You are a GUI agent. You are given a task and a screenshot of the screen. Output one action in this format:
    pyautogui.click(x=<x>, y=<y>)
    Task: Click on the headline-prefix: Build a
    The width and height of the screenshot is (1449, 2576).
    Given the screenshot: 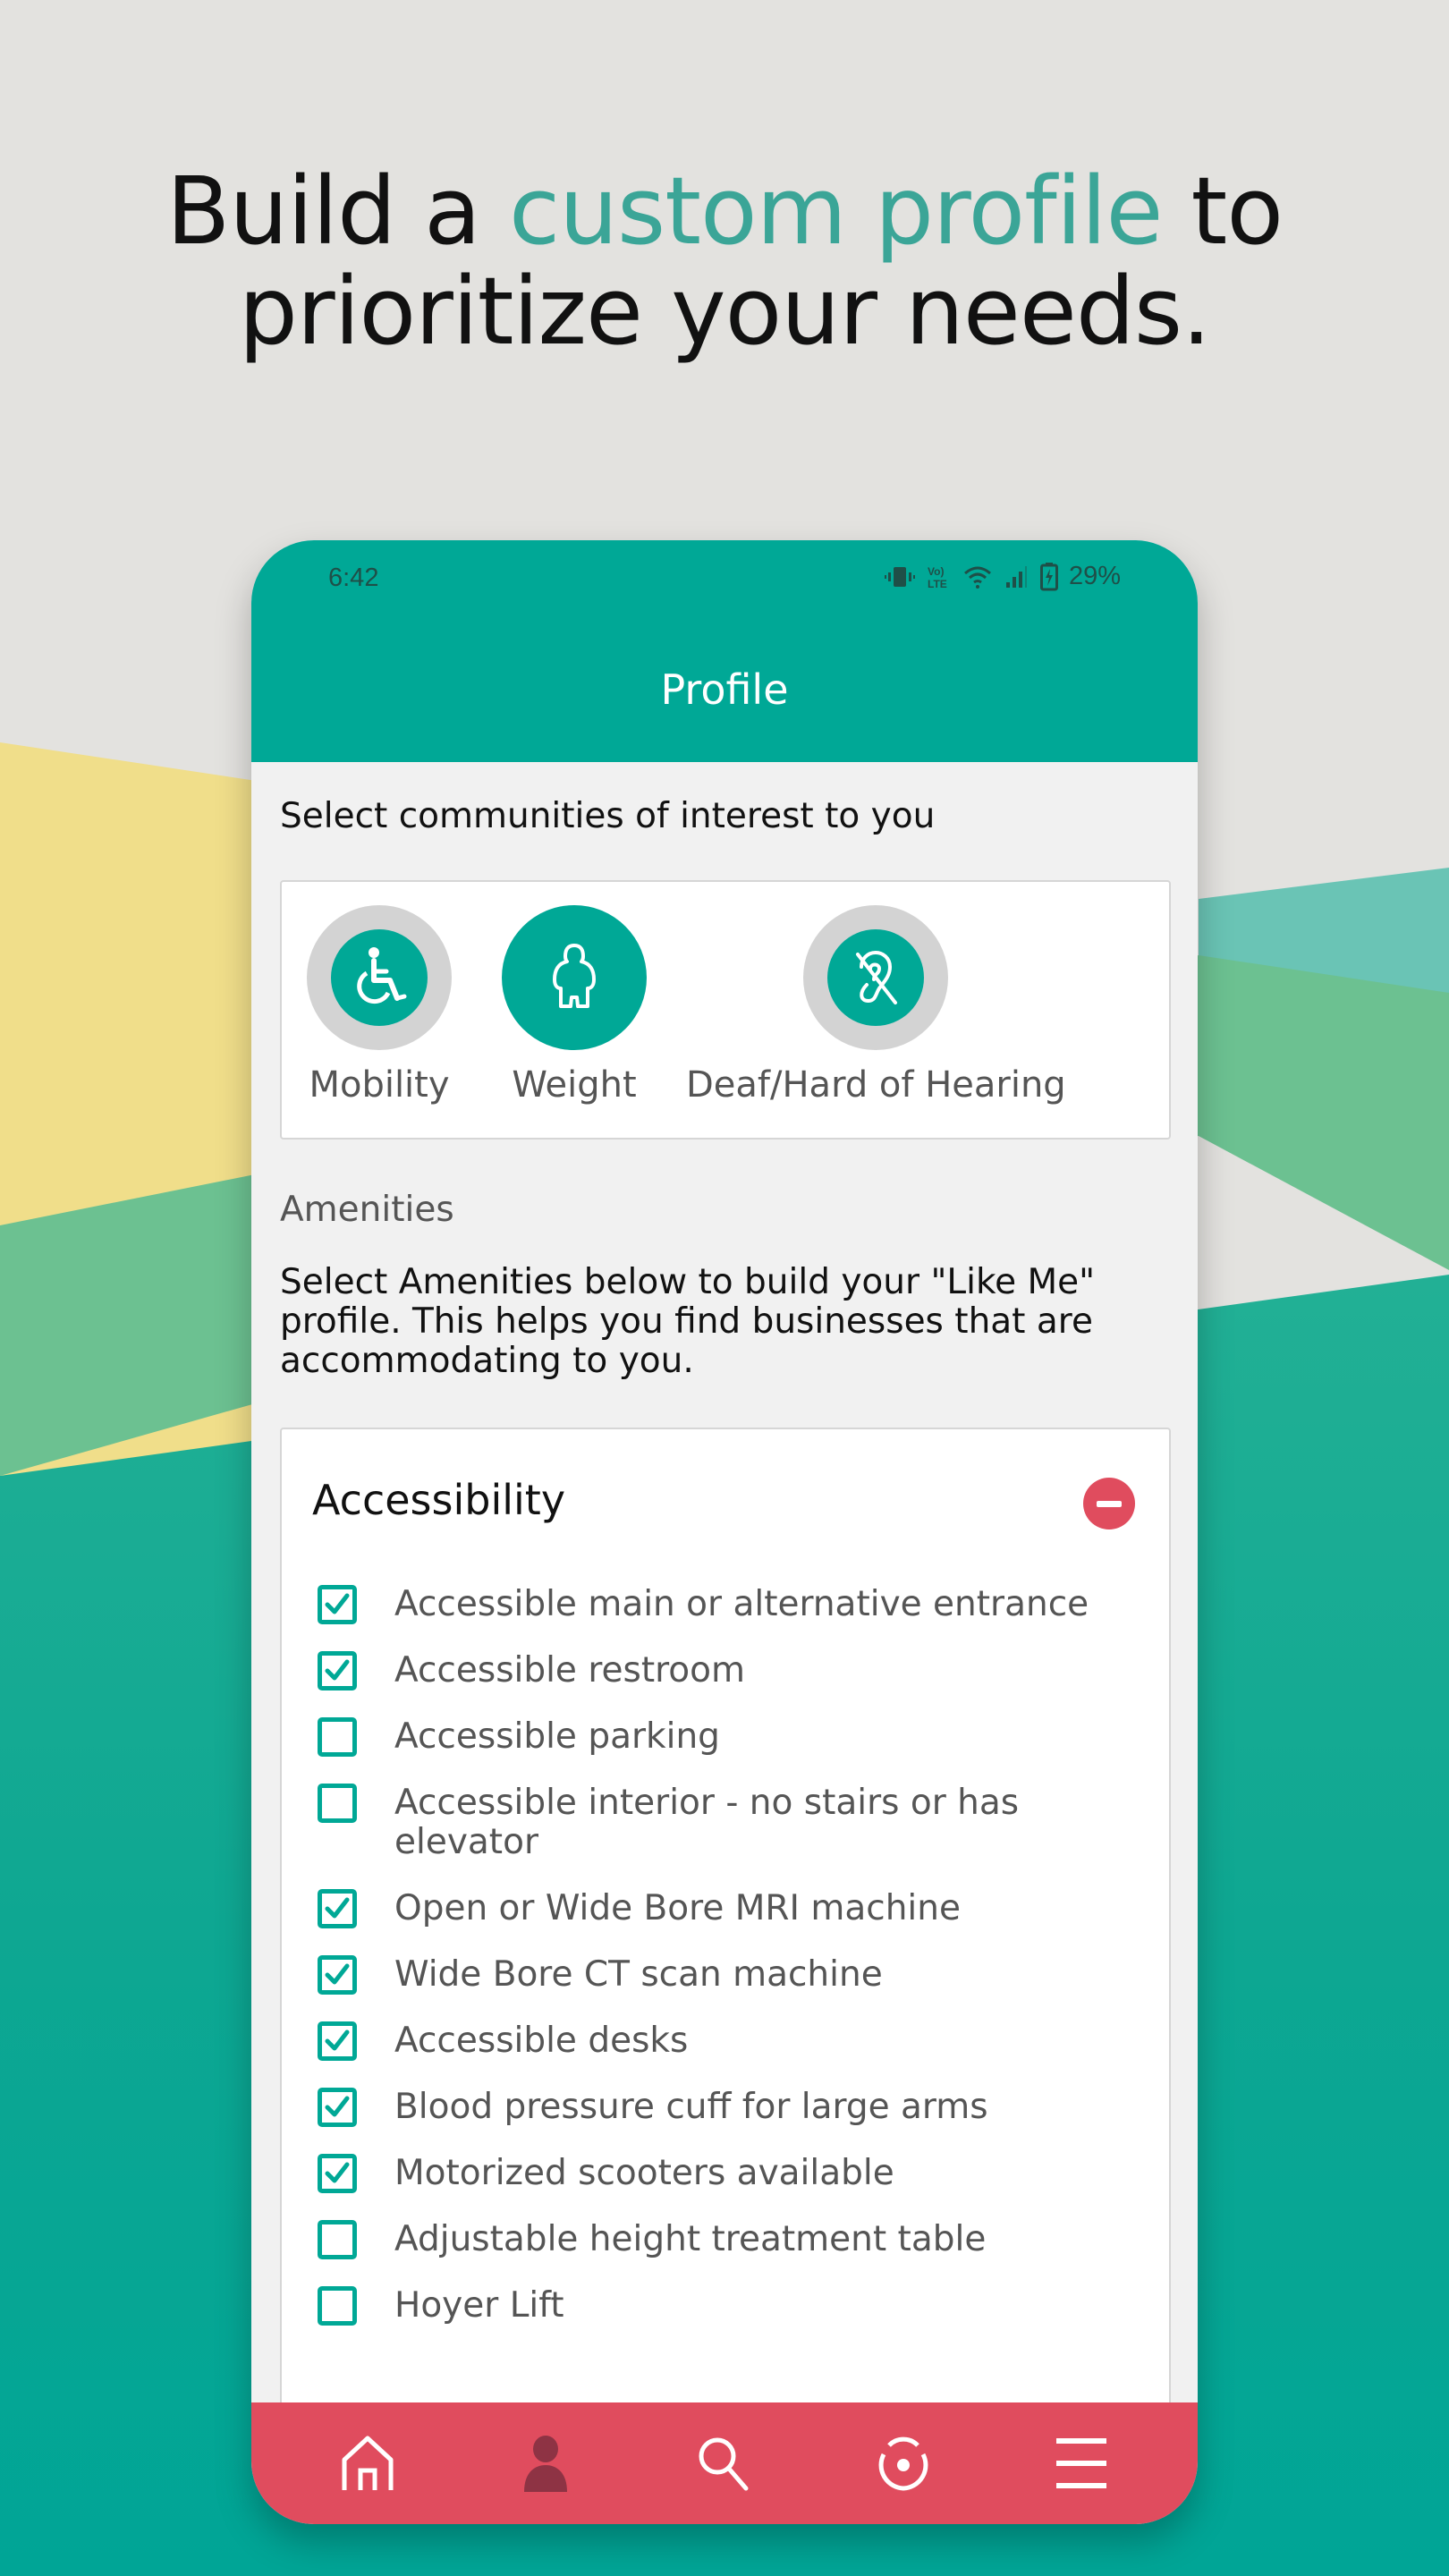 What is the action you would take?
    pyautogui.click(x=337, y=211)
    